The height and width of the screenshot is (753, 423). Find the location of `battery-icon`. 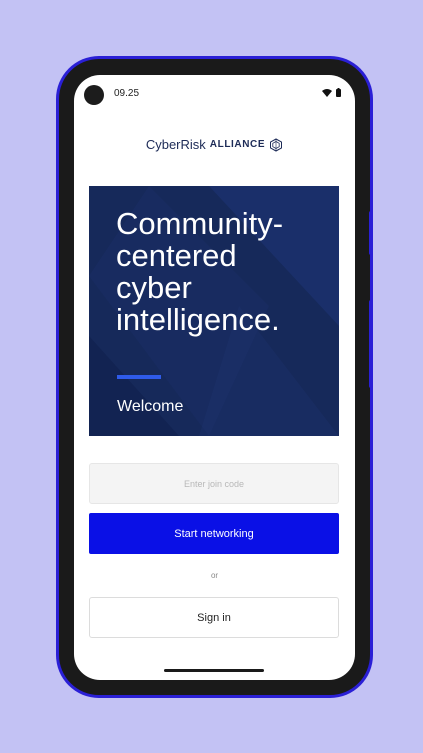

battery-icon is located at coordinates (338, 92).